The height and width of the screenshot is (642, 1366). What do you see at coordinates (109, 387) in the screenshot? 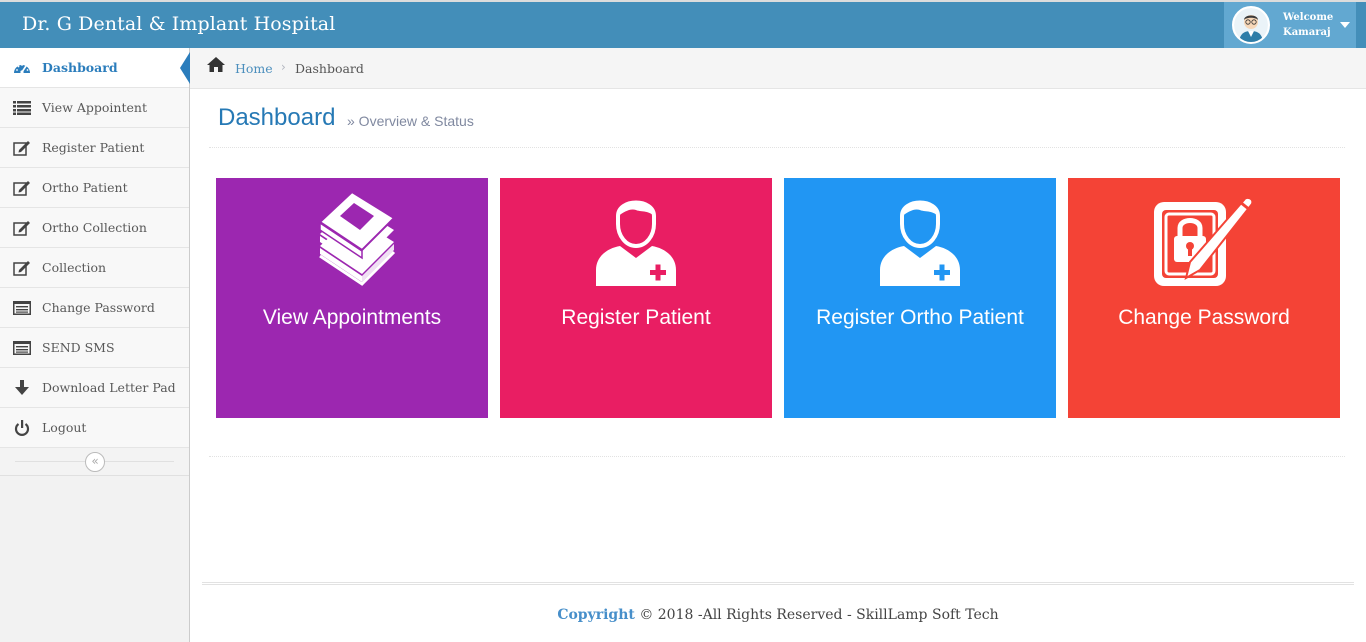
I see `sidebar-item-label: Download Letter Pad` at bounding box center [109, 387].